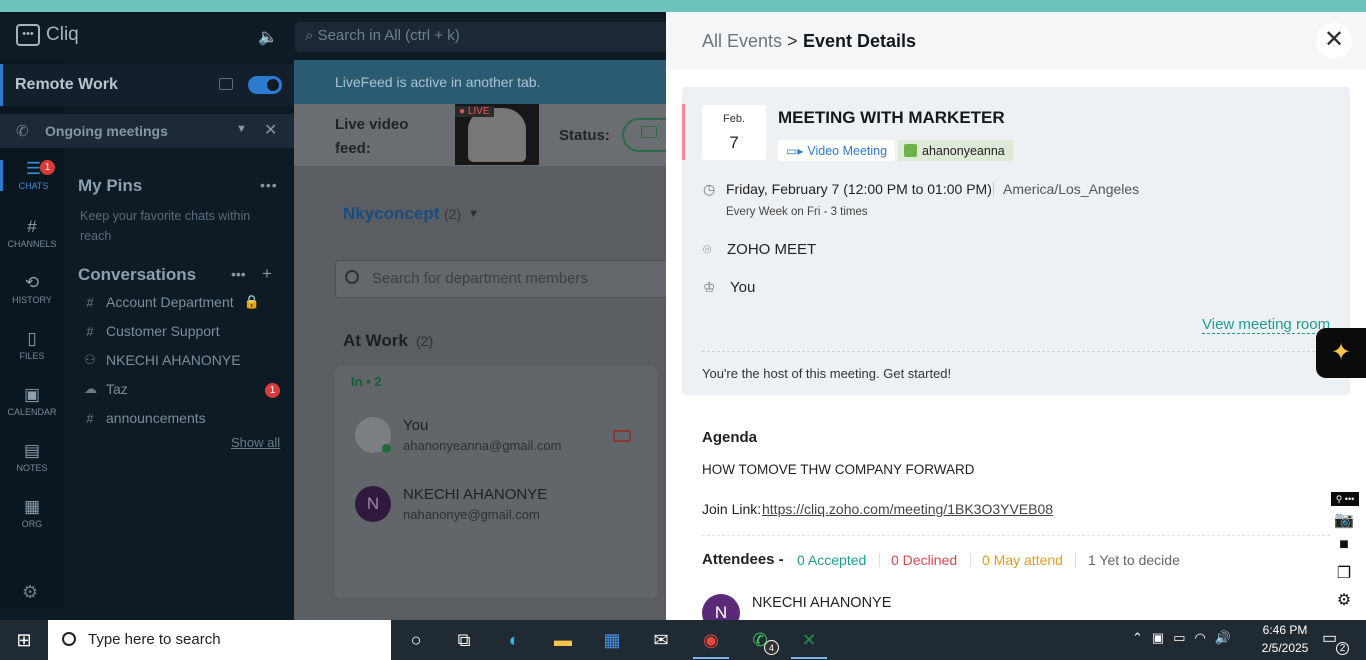  I want to click on wifi-icon: ◠, so click(1200, 638).